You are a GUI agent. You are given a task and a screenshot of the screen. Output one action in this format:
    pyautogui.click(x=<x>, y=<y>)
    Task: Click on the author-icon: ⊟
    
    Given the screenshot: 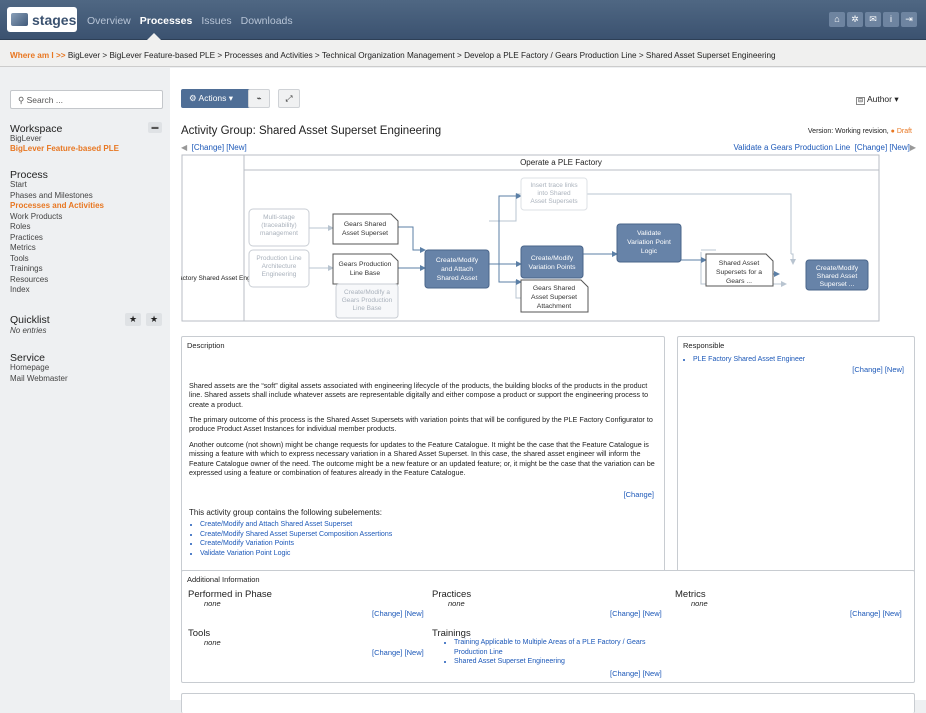 What is the action you would take?
    pyautogui.click(x=861, y=101)
    